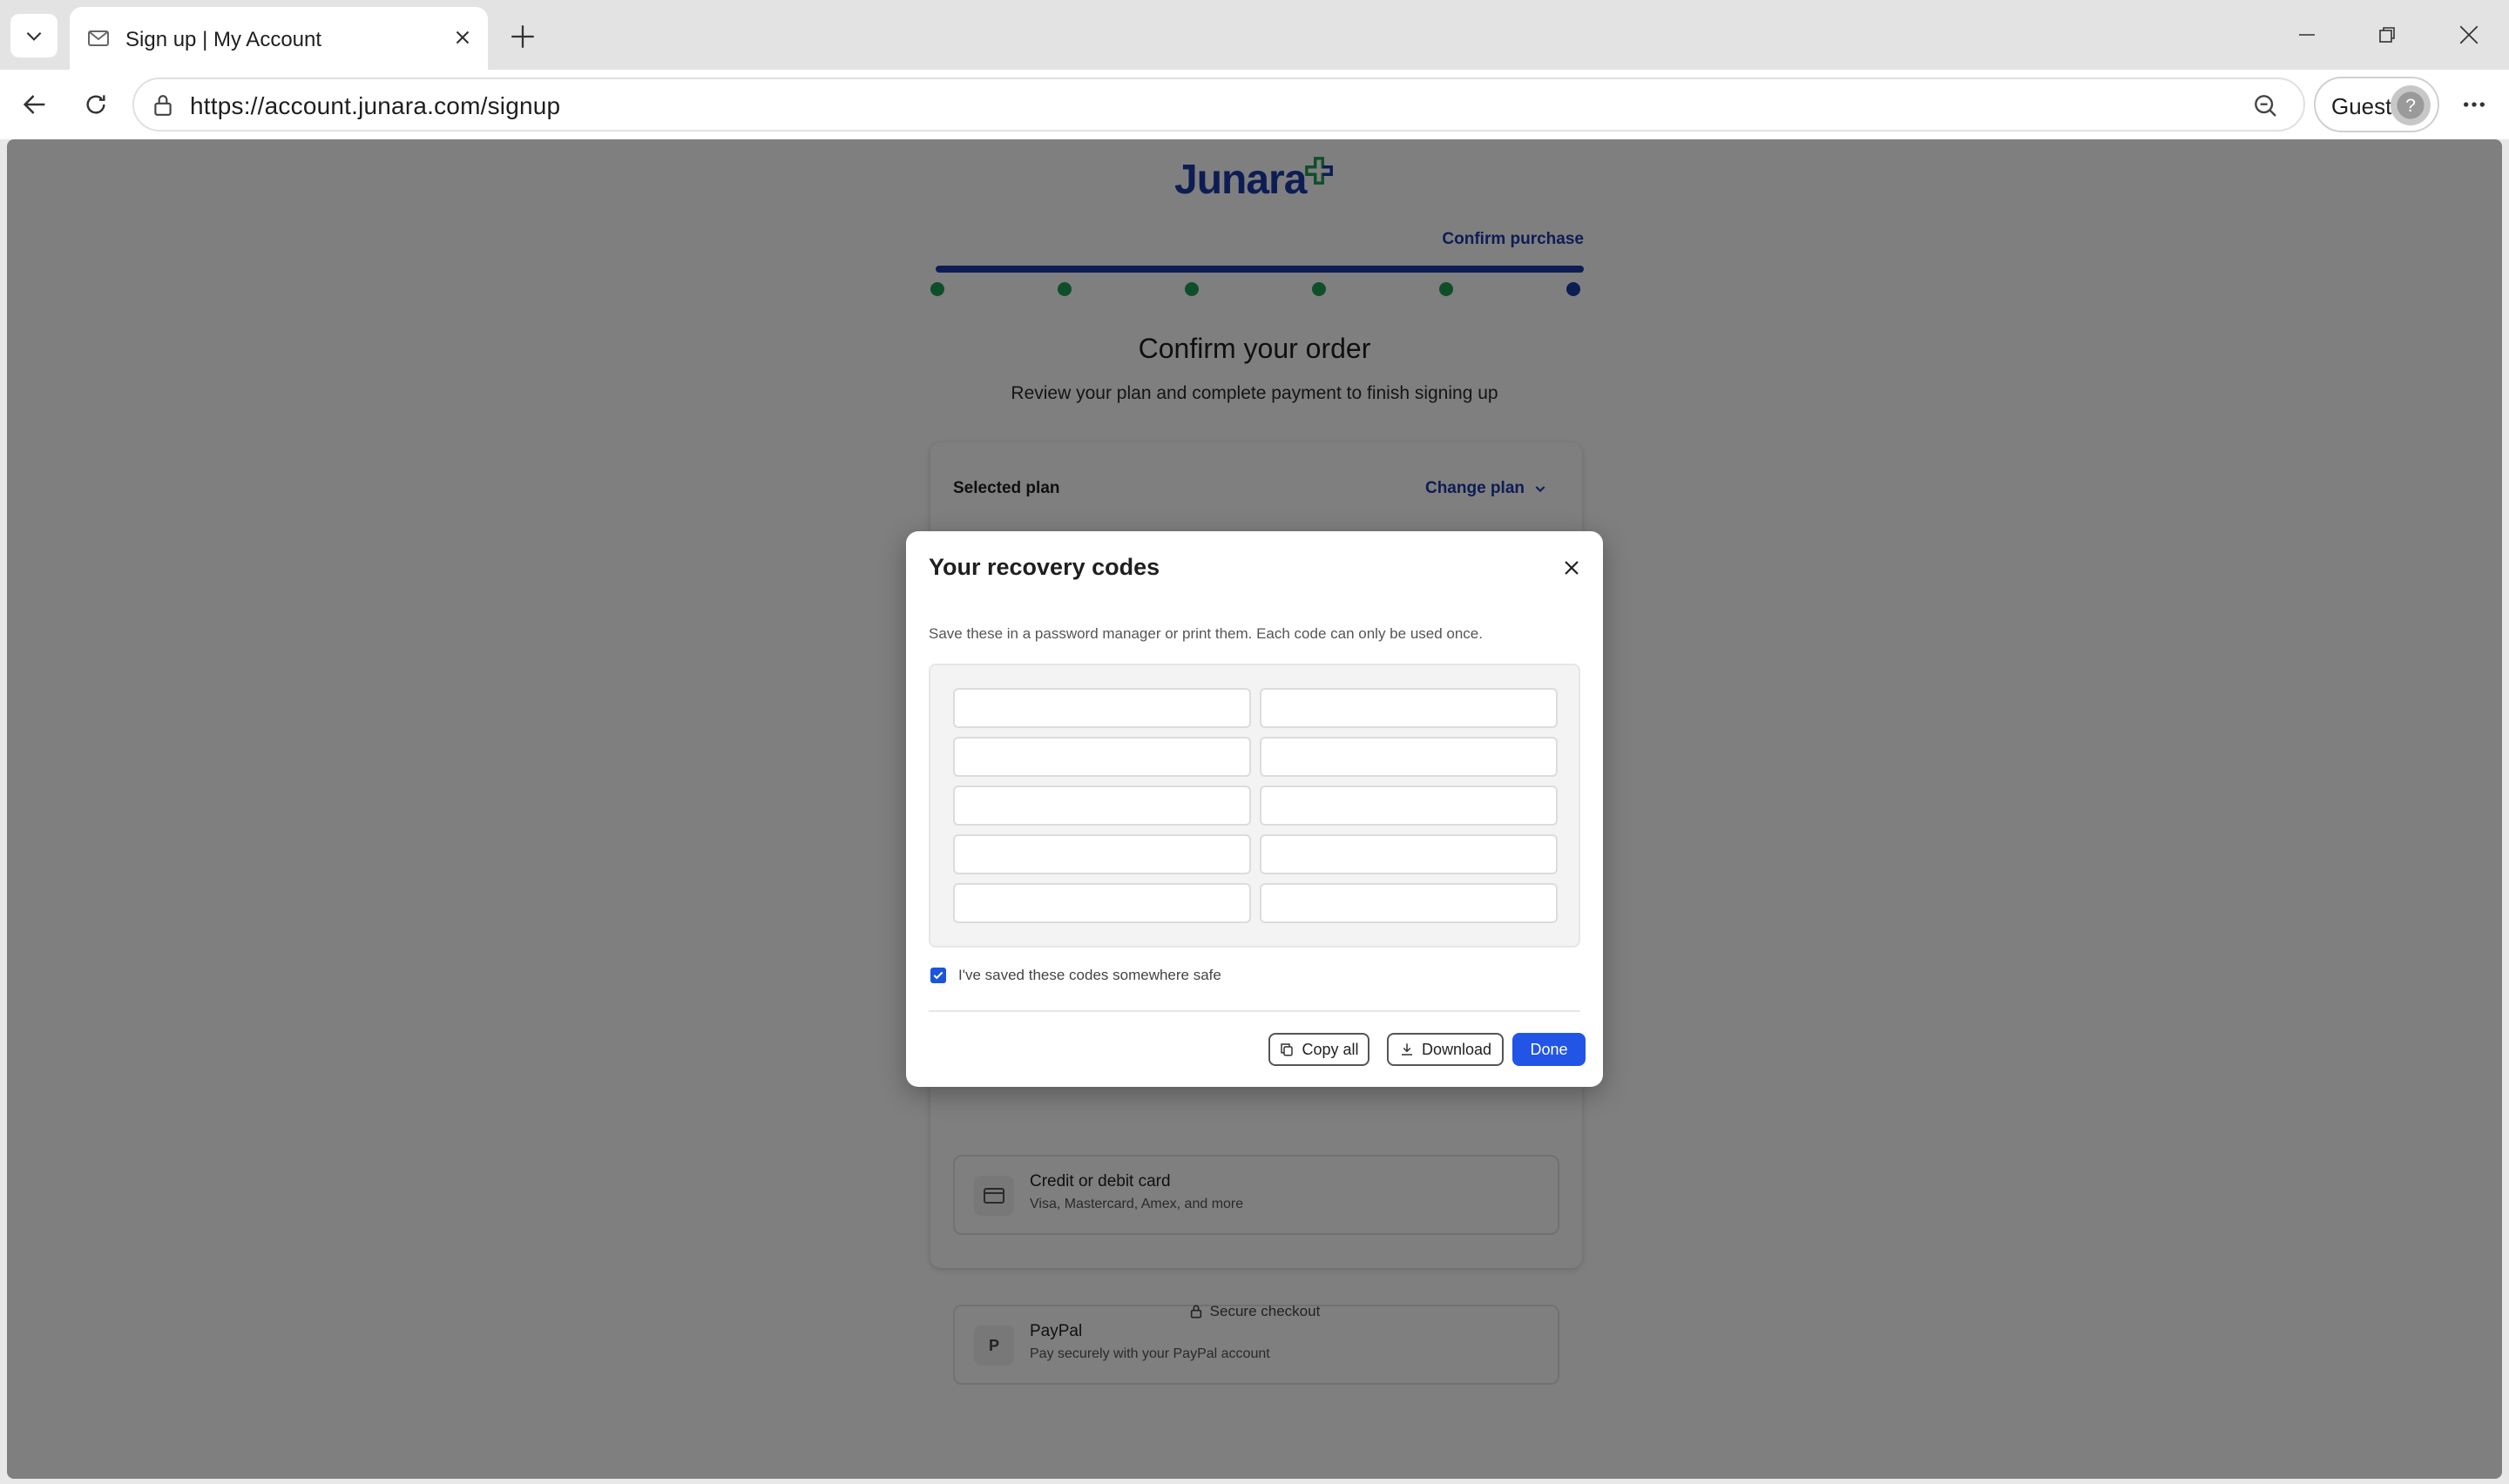 Image resolution: width=2509 pixels, height=1484 pixels. What do you see at coordinates (1044, 567) in the screenshot?
I see `dialog-title: Your recovery codes` at bounding box center [1044, 567].